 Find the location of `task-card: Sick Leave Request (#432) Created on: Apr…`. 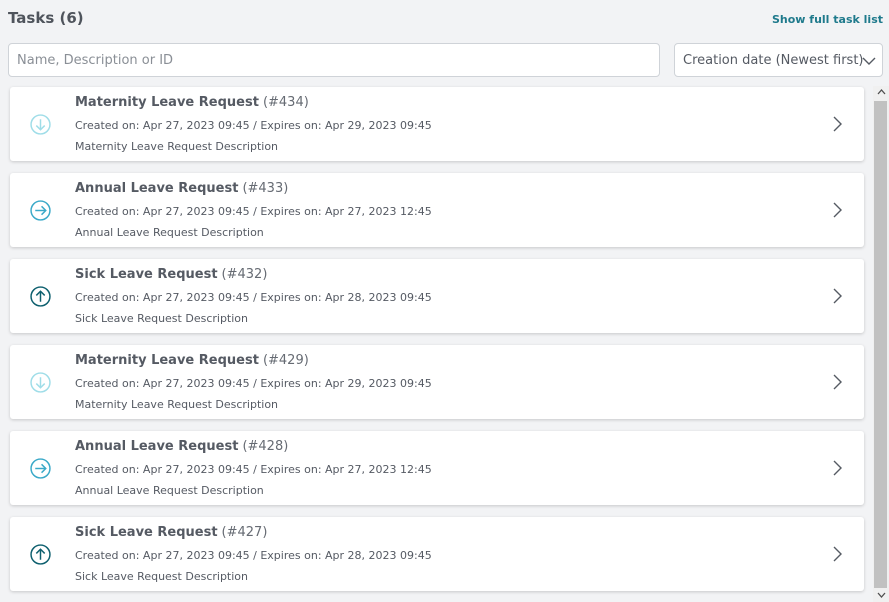

task-card: Sick Leave Request (#432) Created on: Apr… is located at coordinates (437, 296).